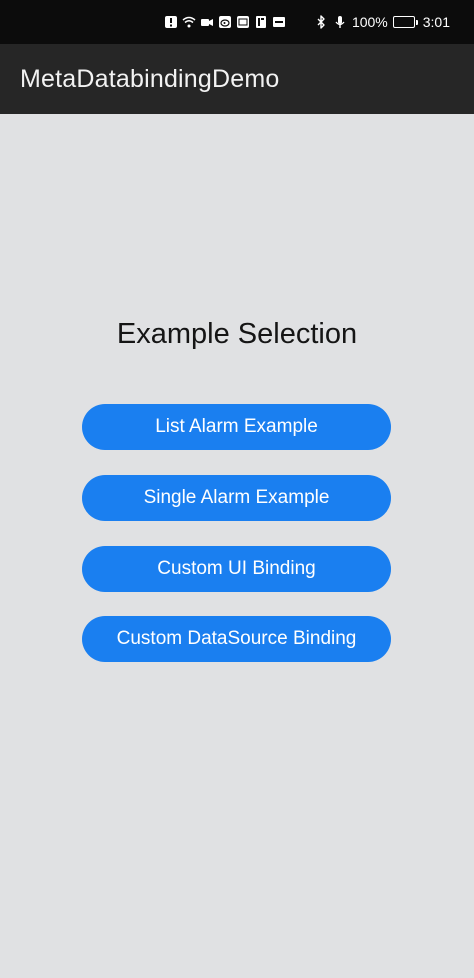 The height and width of the screenshot is (978, 474). What do you see at coordinates (237, 334) in the screenshot?
I see `page-heading: Example Selection` at bounding box center [237, 334].